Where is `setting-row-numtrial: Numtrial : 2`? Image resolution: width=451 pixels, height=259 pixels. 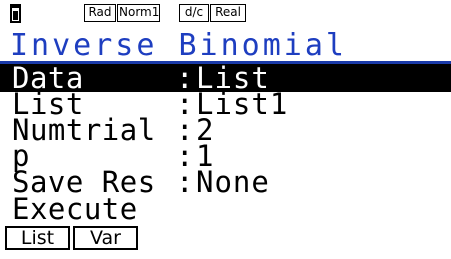
setting-row-numtrial: Numtrial : 2 is located at coordinates (225, 130).